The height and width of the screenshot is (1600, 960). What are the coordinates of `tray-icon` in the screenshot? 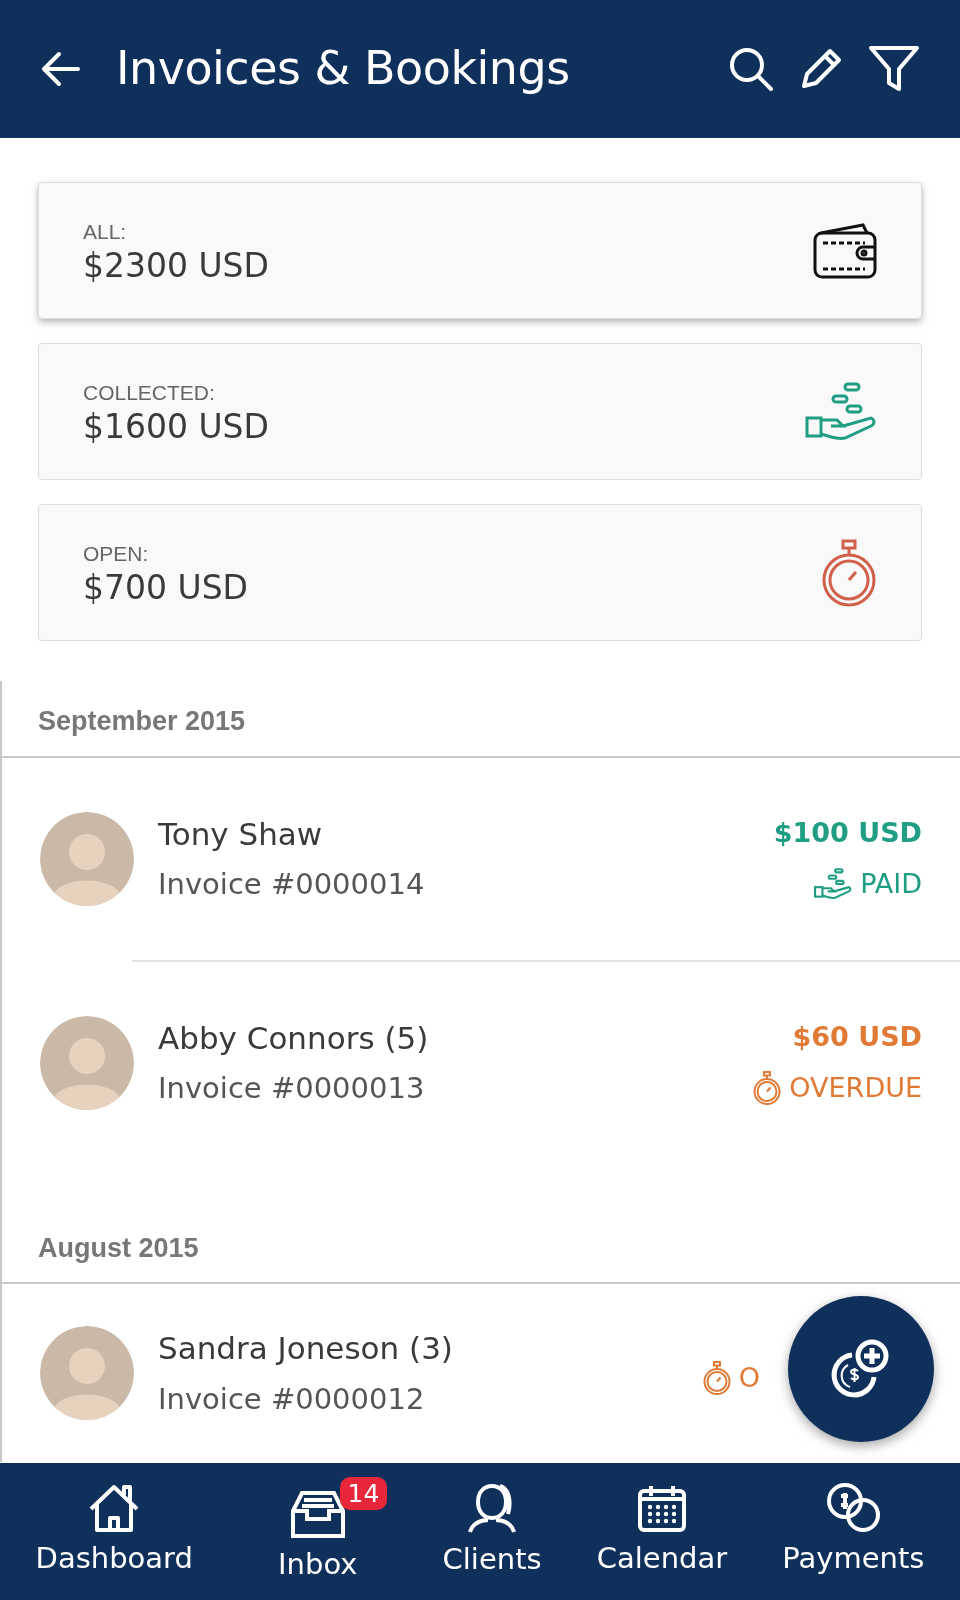 It's located at (317, 1513).